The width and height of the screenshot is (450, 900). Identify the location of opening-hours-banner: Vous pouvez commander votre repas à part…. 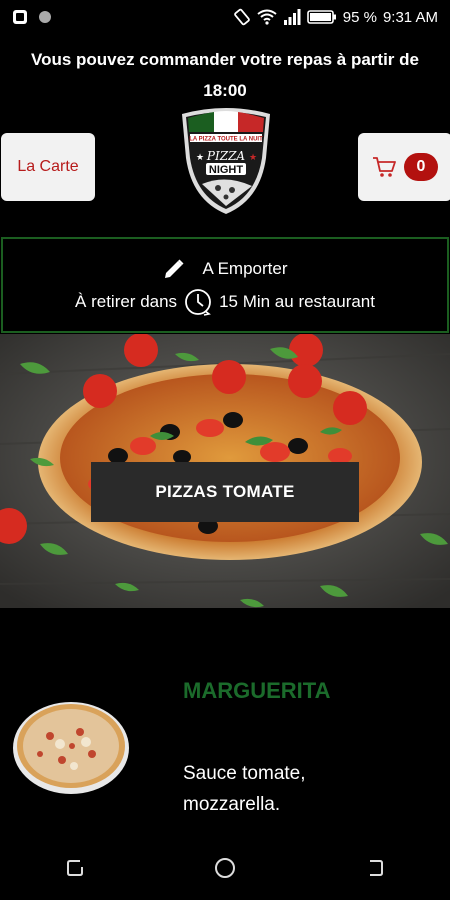
(225, 75).